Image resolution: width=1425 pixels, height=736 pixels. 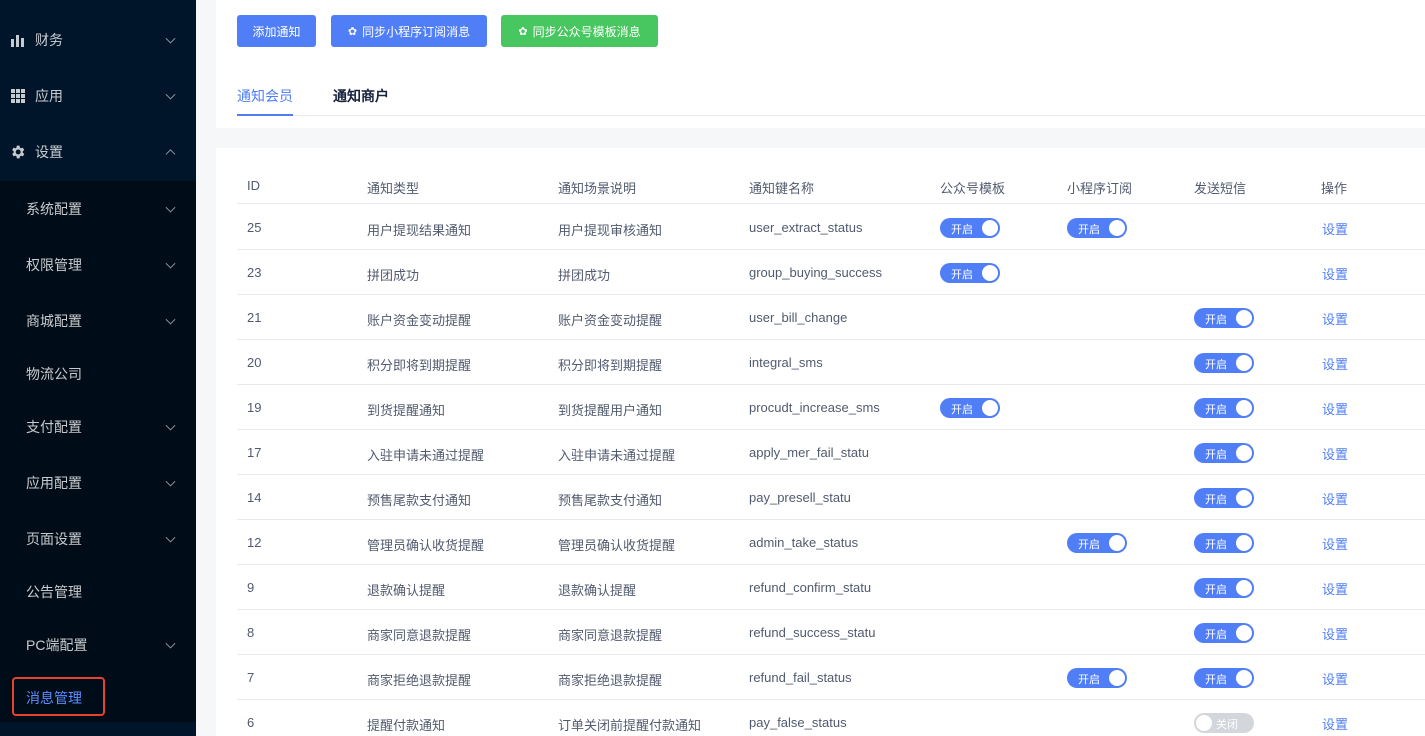 I want to click on grid-icon, so click(x=18, y=96).